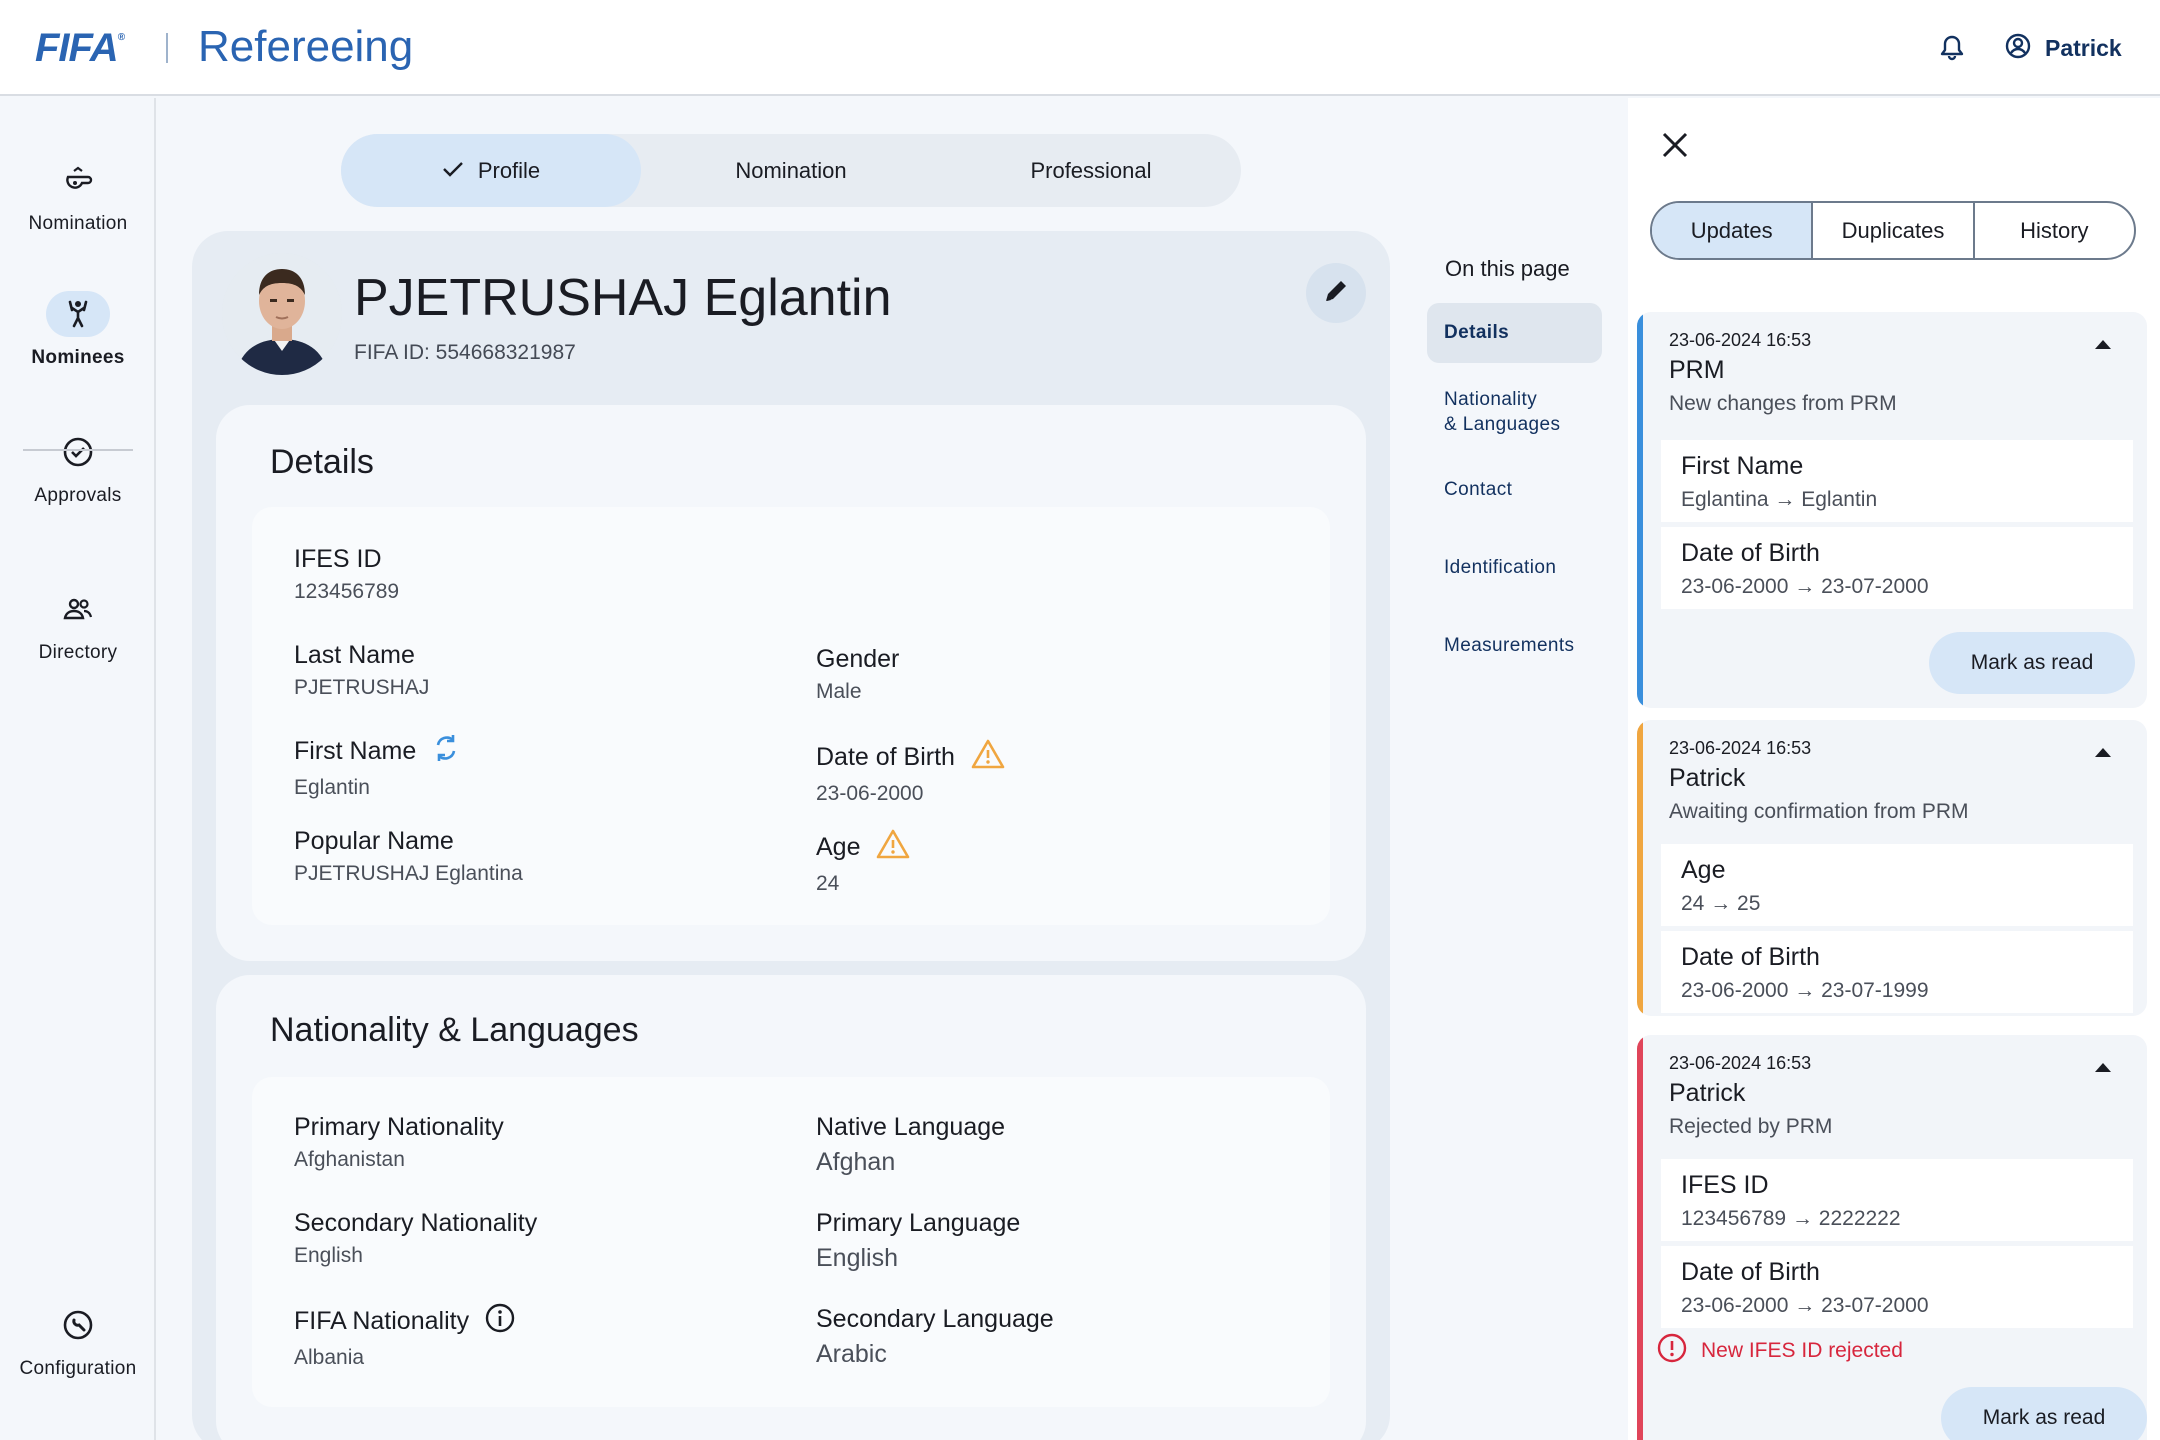 This screenshot has width=2160, height=1440. I want to click on field-label-row: FIFA Nationality, so click(404, 1321).